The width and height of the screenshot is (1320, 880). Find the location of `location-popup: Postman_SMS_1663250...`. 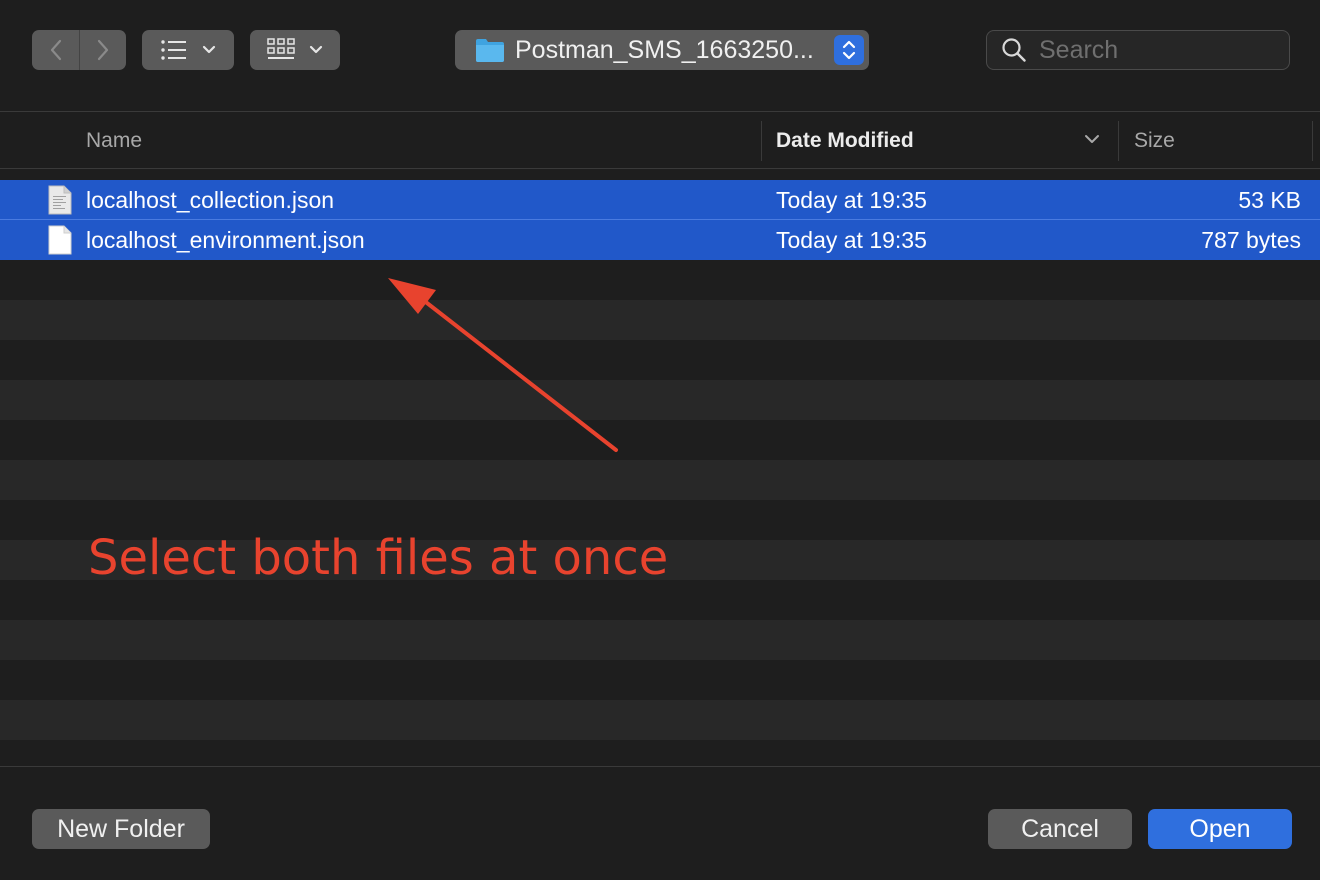

location-popup: Postman_SMS_1663250... is located at coordinates (662, 50).